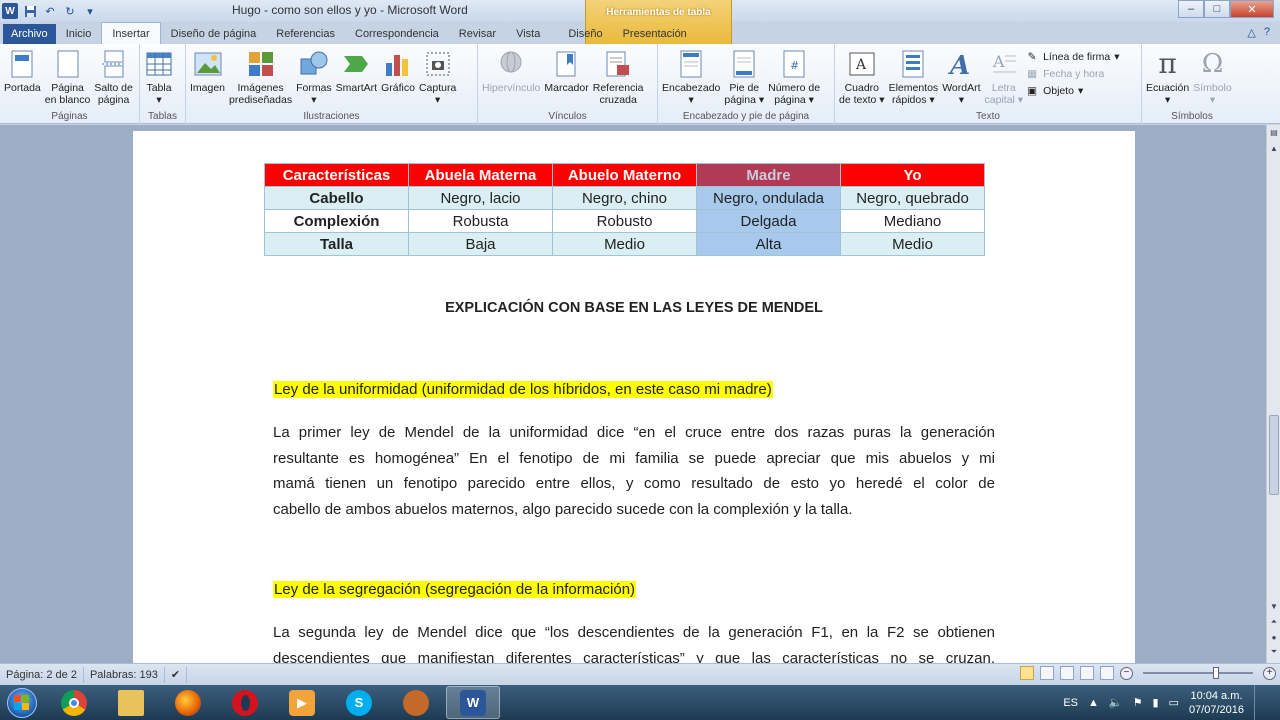  What do you see at coordinates (113, 77) in the screenshot?
I see `salto-de-pagina-button: Salto de página` at bounding box center [113, 77].